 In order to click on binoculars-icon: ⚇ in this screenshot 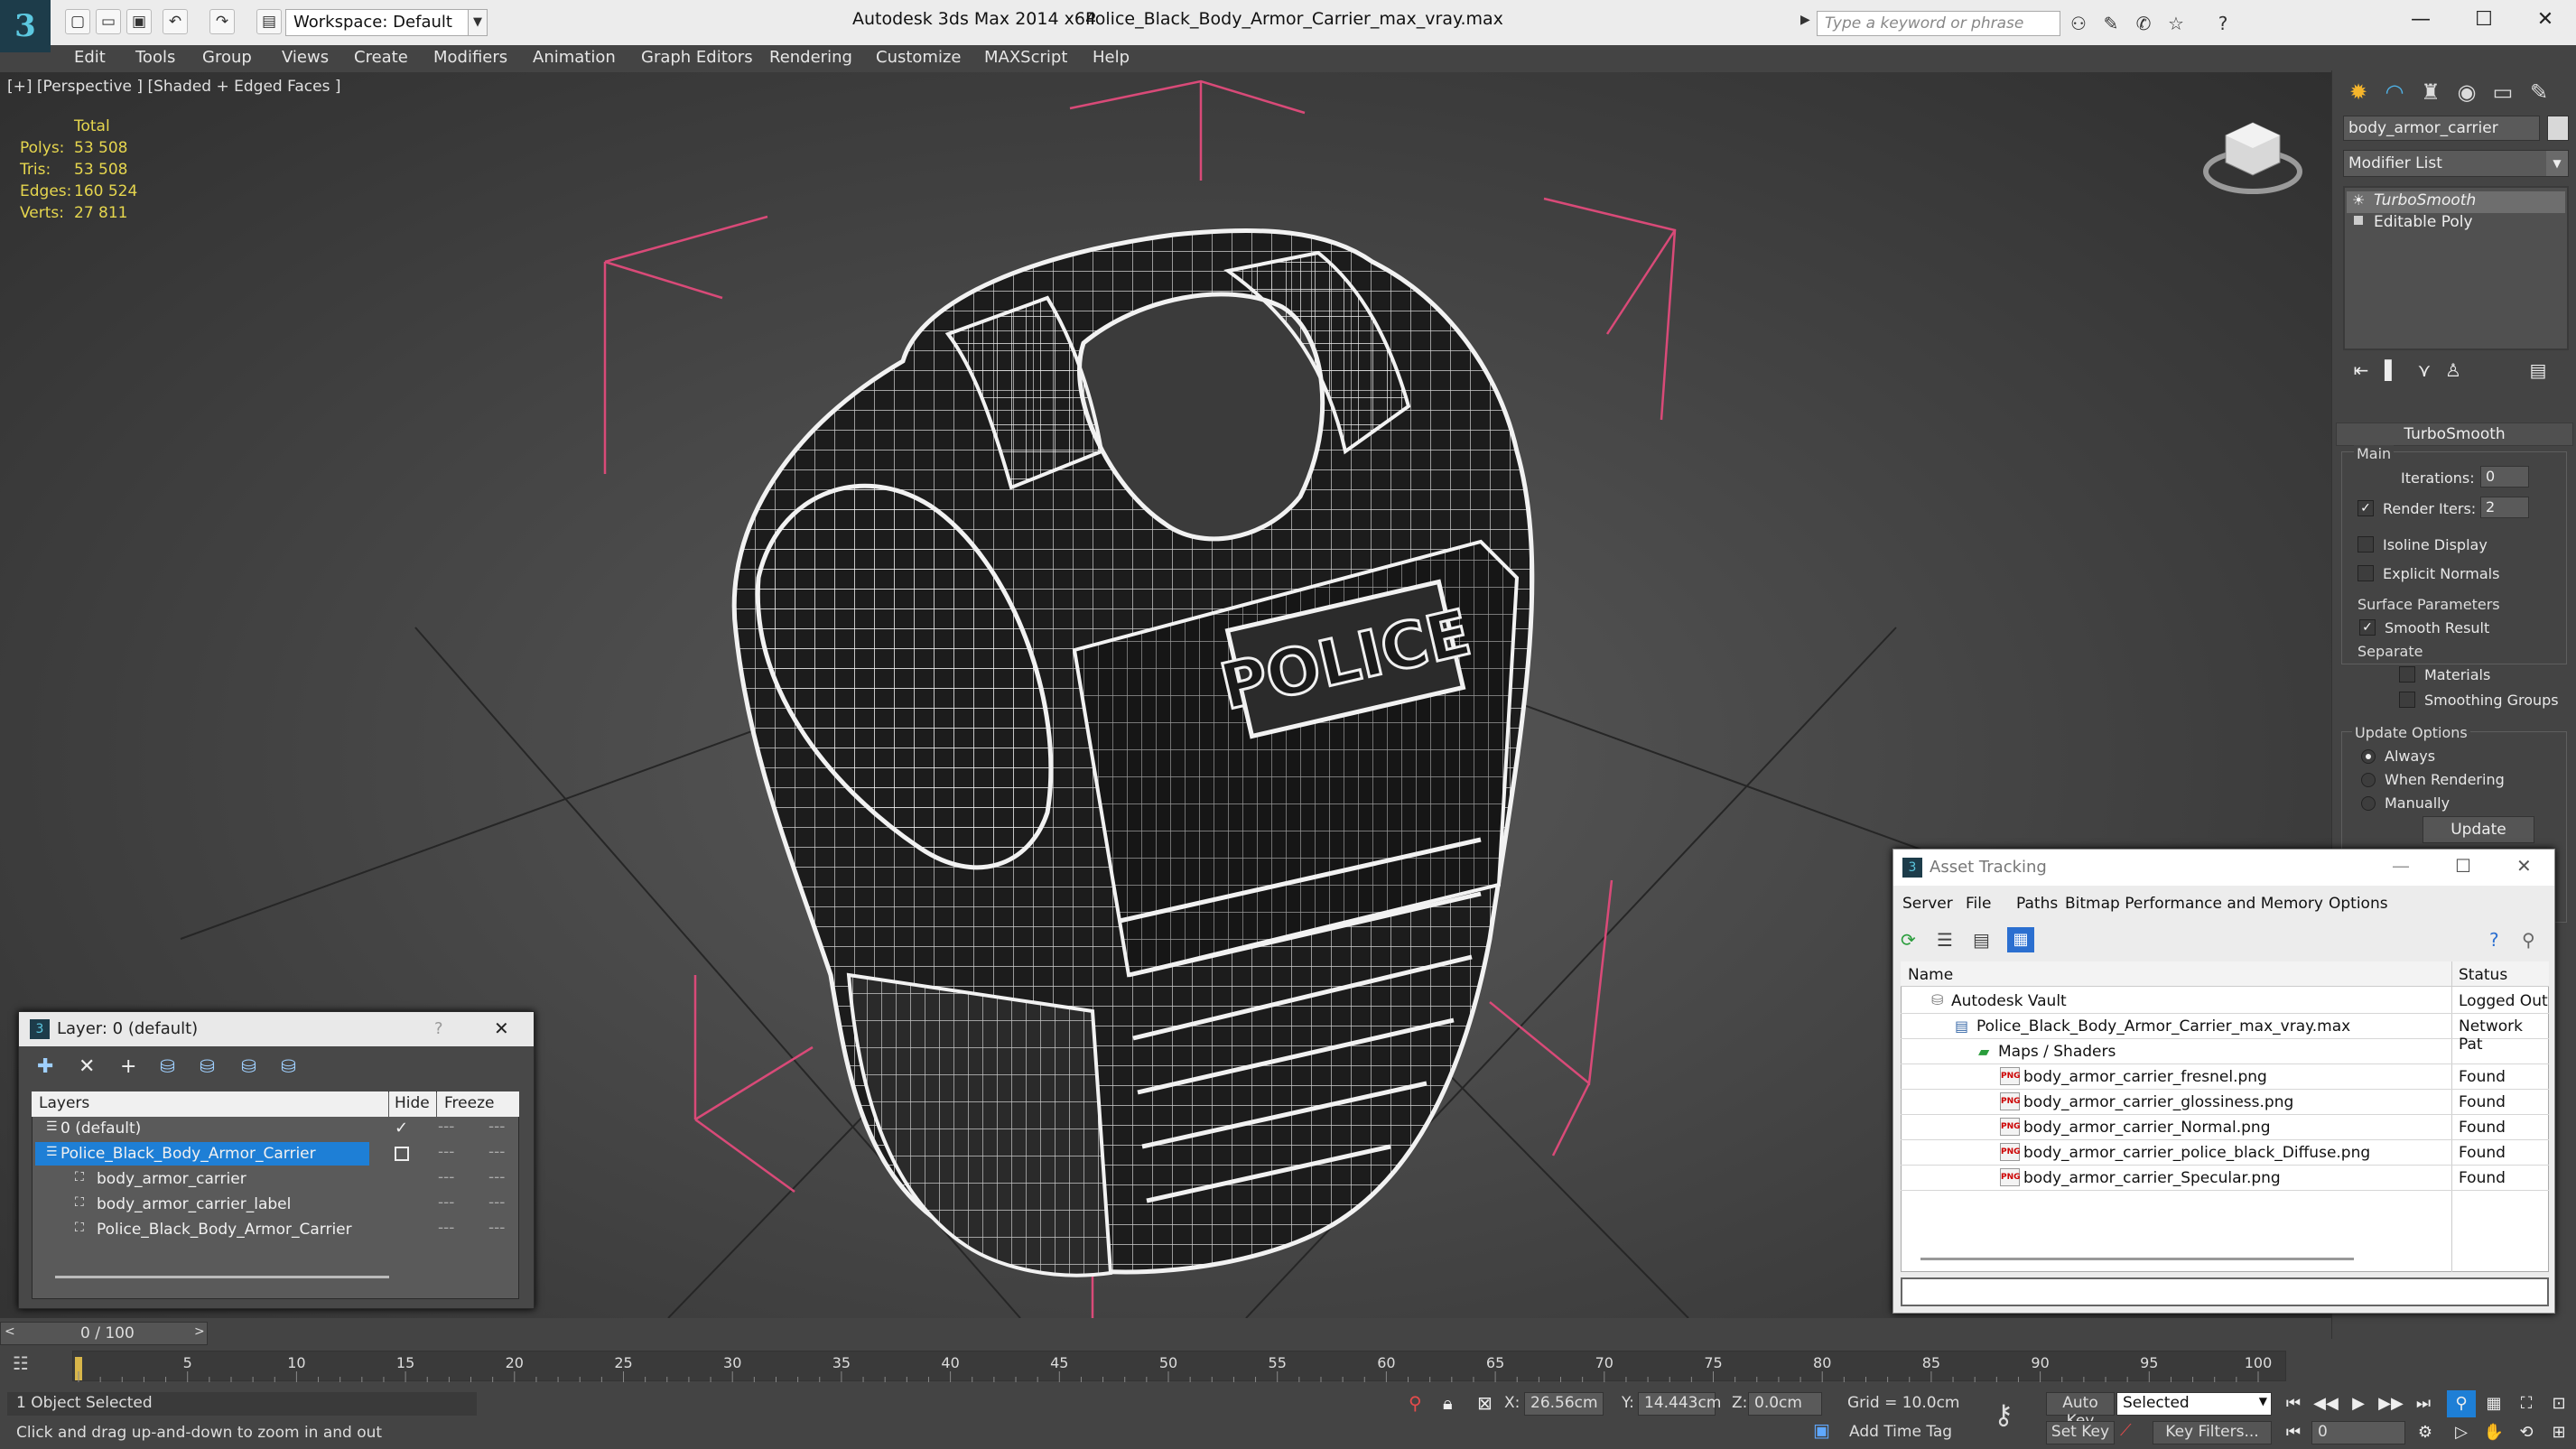, I will do `click(2078, 23)`.